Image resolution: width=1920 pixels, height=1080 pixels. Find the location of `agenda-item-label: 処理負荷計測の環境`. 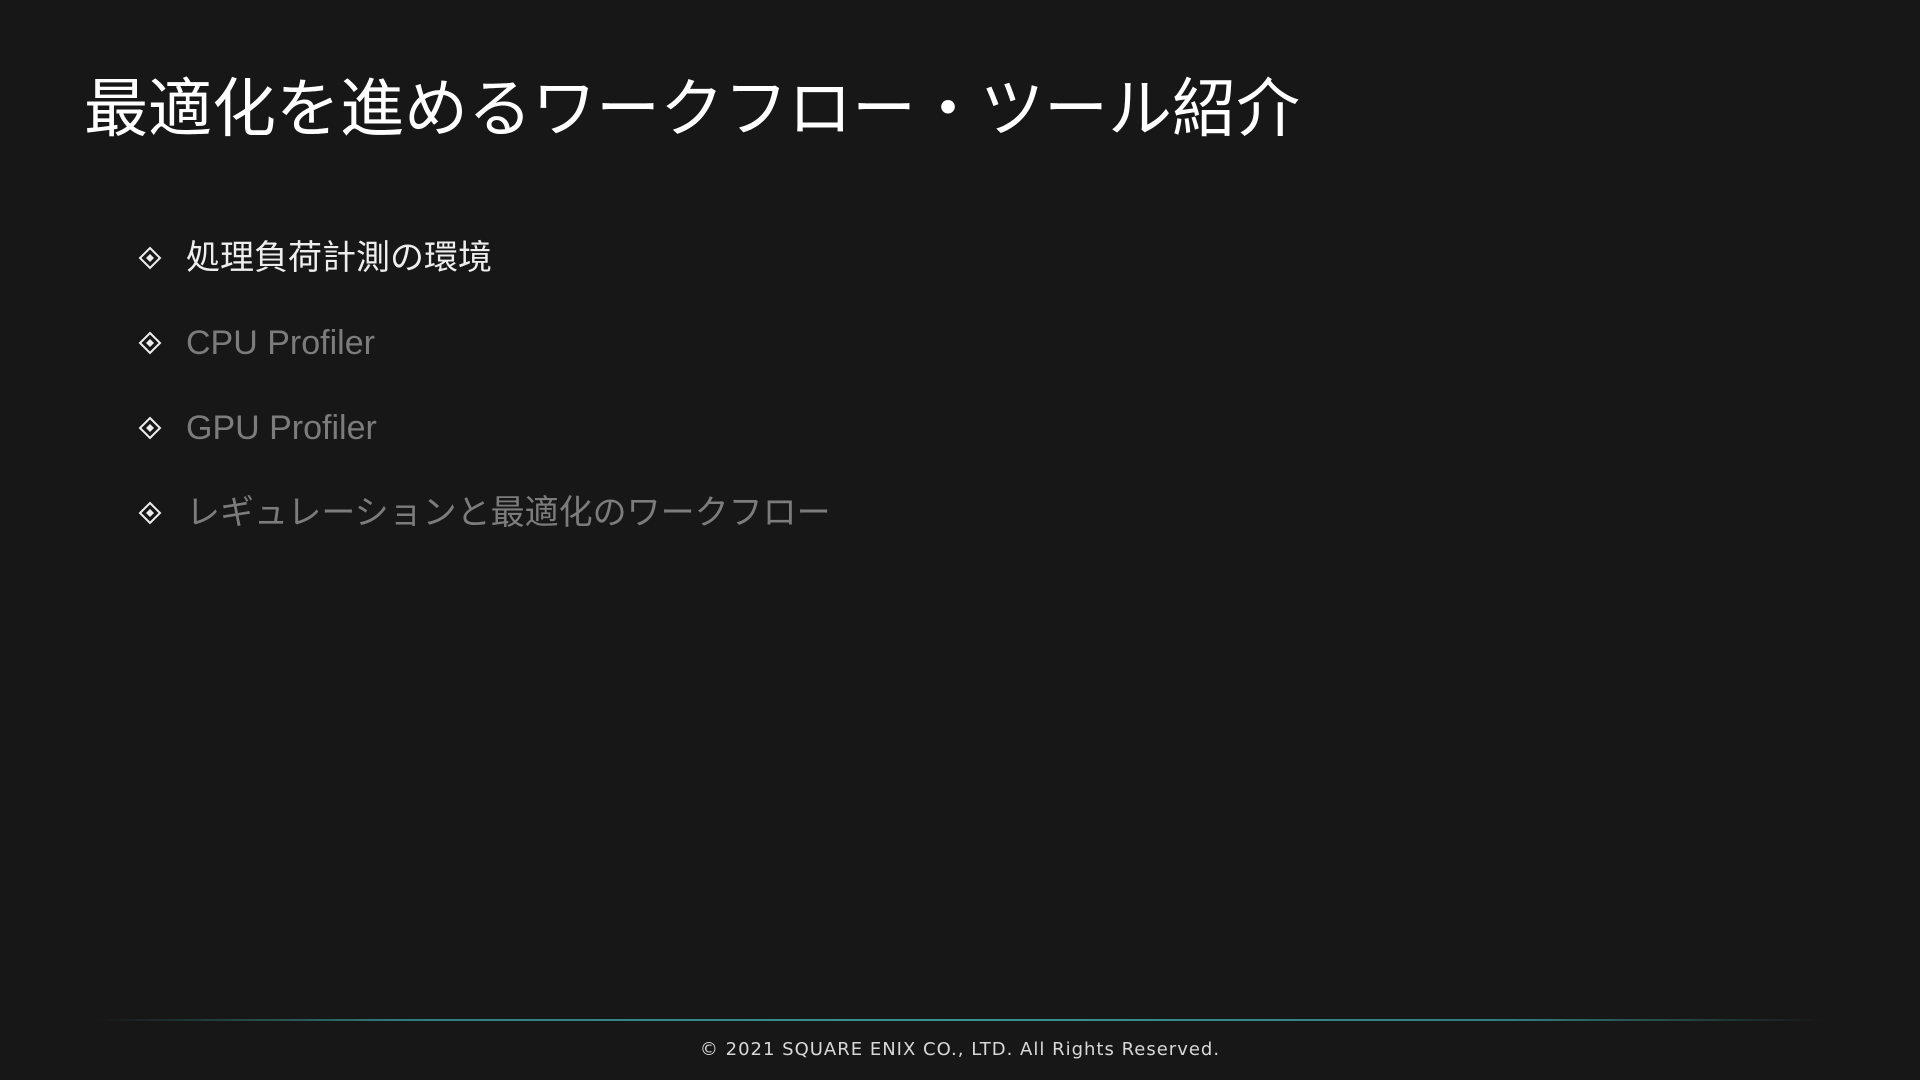

agenda-item-label: 処理負荷計測の環境 is located at coordinates (339, 258).